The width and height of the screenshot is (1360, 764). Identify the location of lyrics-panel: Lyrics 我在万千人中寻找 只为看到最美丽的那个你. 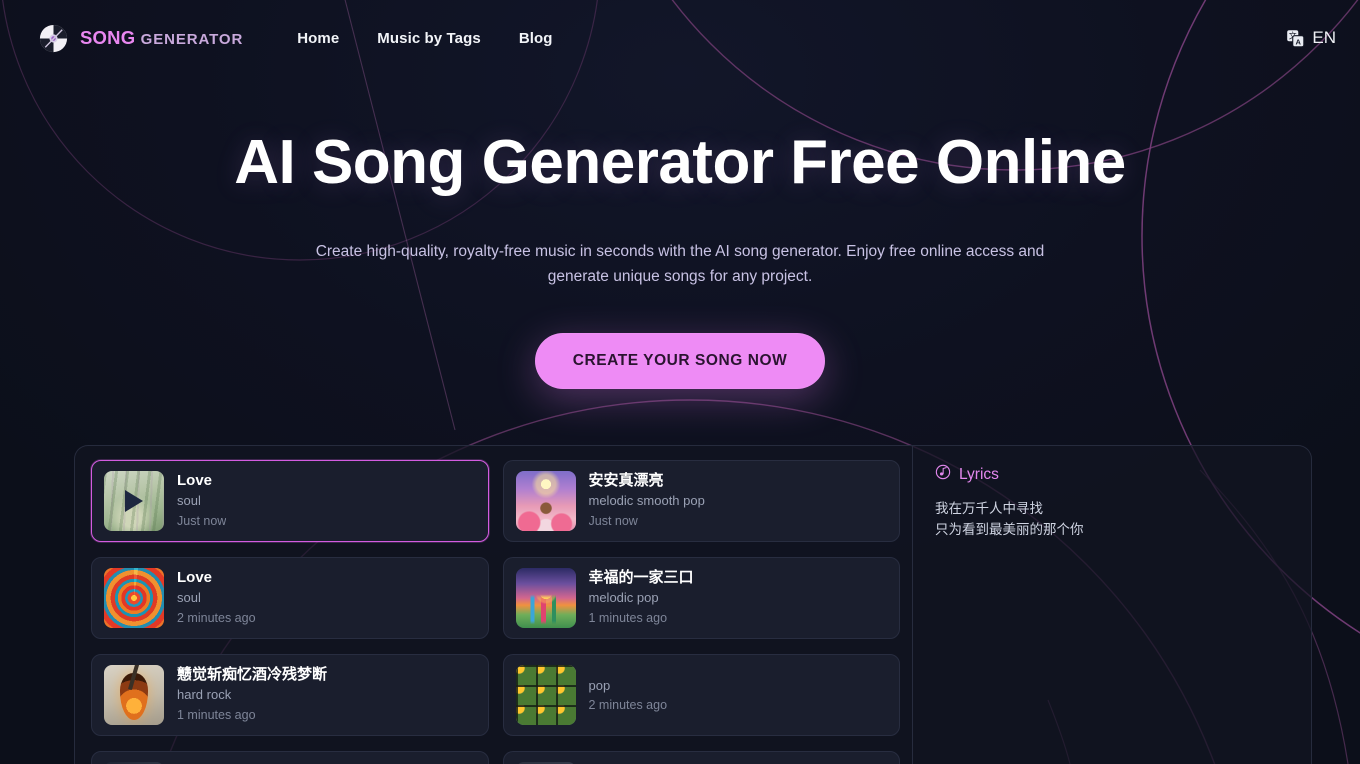
(1111, 605).